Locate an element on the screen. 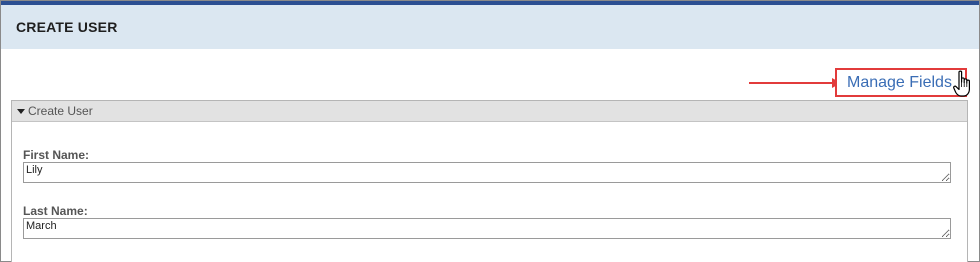 The height and width of the screenshot is (262, 980). first-name-field: Lily is located at coordinates (487, 172).